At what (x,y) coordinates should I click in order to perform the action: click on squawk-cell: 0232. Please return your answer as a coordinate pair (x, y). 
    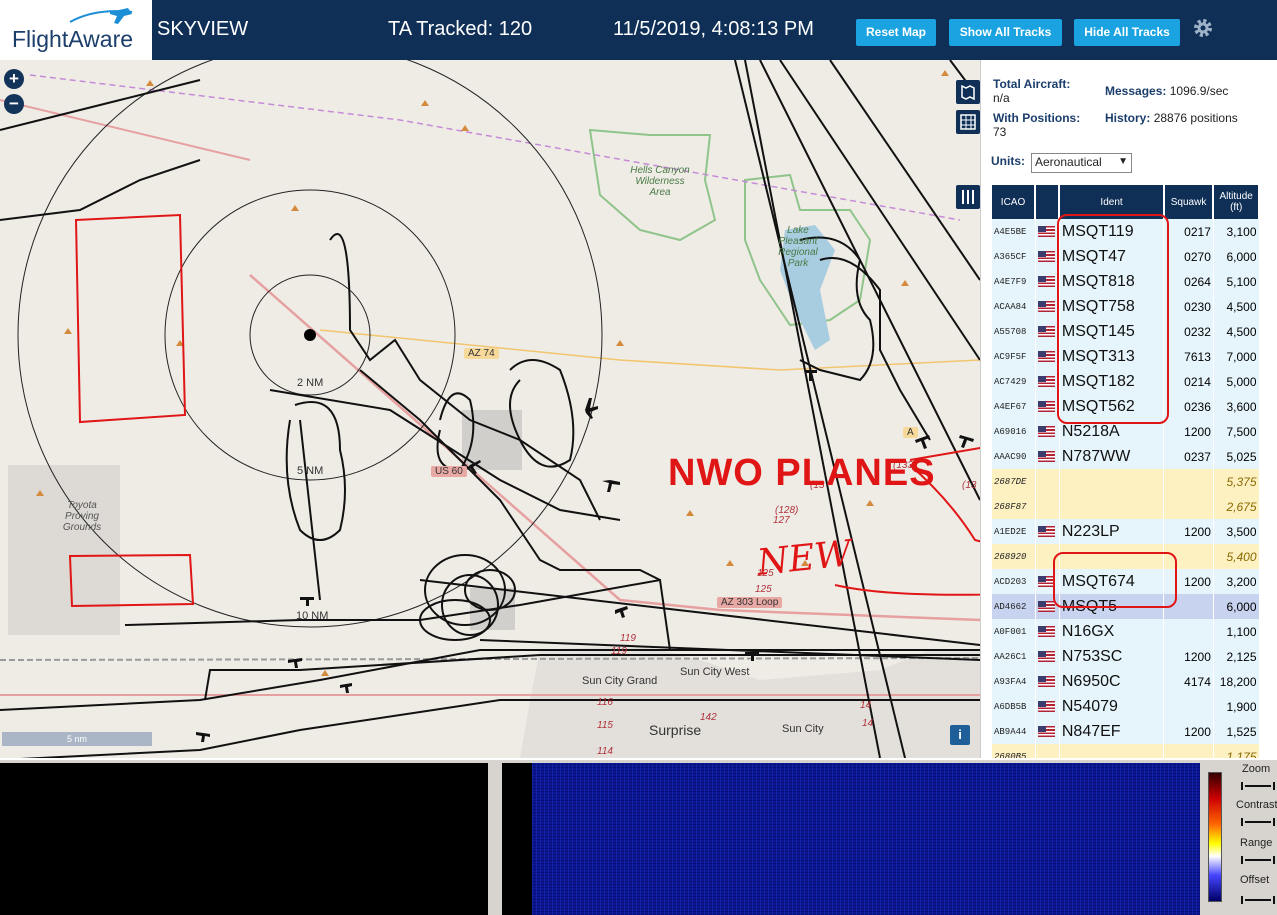
    Looking at the image, I should click on (1188, 331).